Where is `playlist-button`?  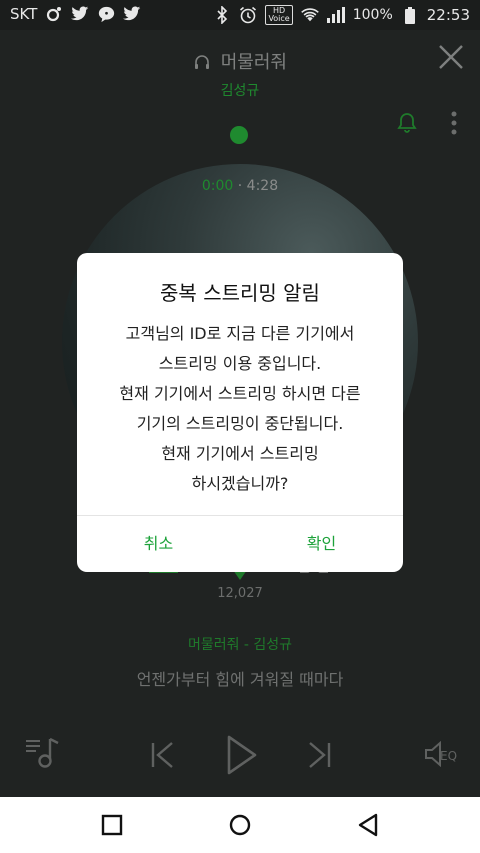 playlist-button is located at coordinates (42, 755).